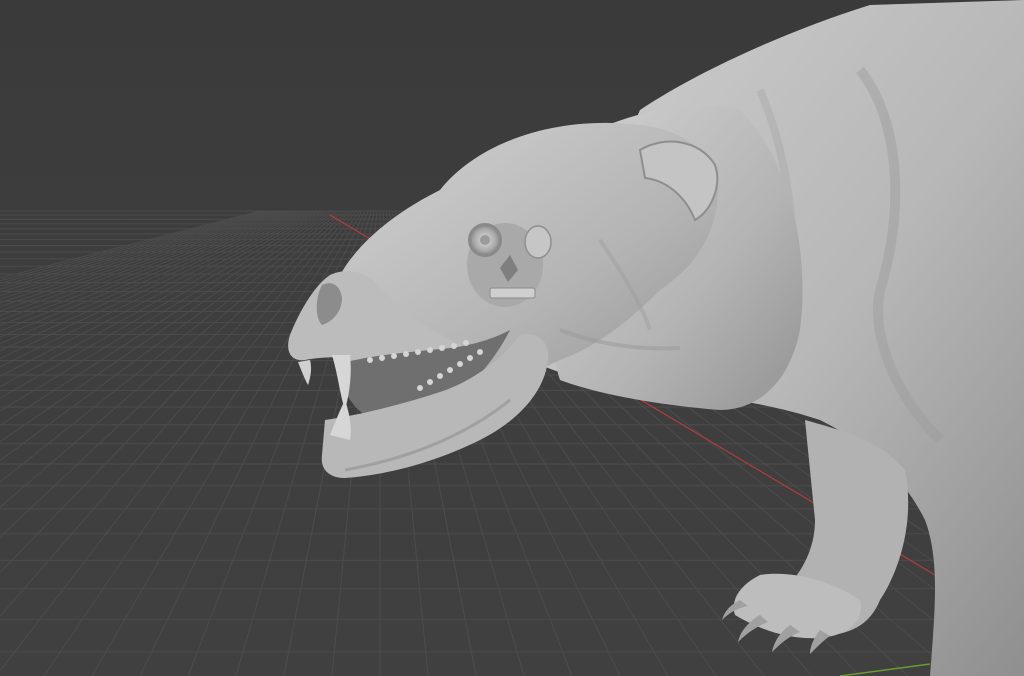 This screenshot has width=1024, height=676. Describe the element at coordinates (341, 382) in the screenshot. I see `upper-fang` at that location.